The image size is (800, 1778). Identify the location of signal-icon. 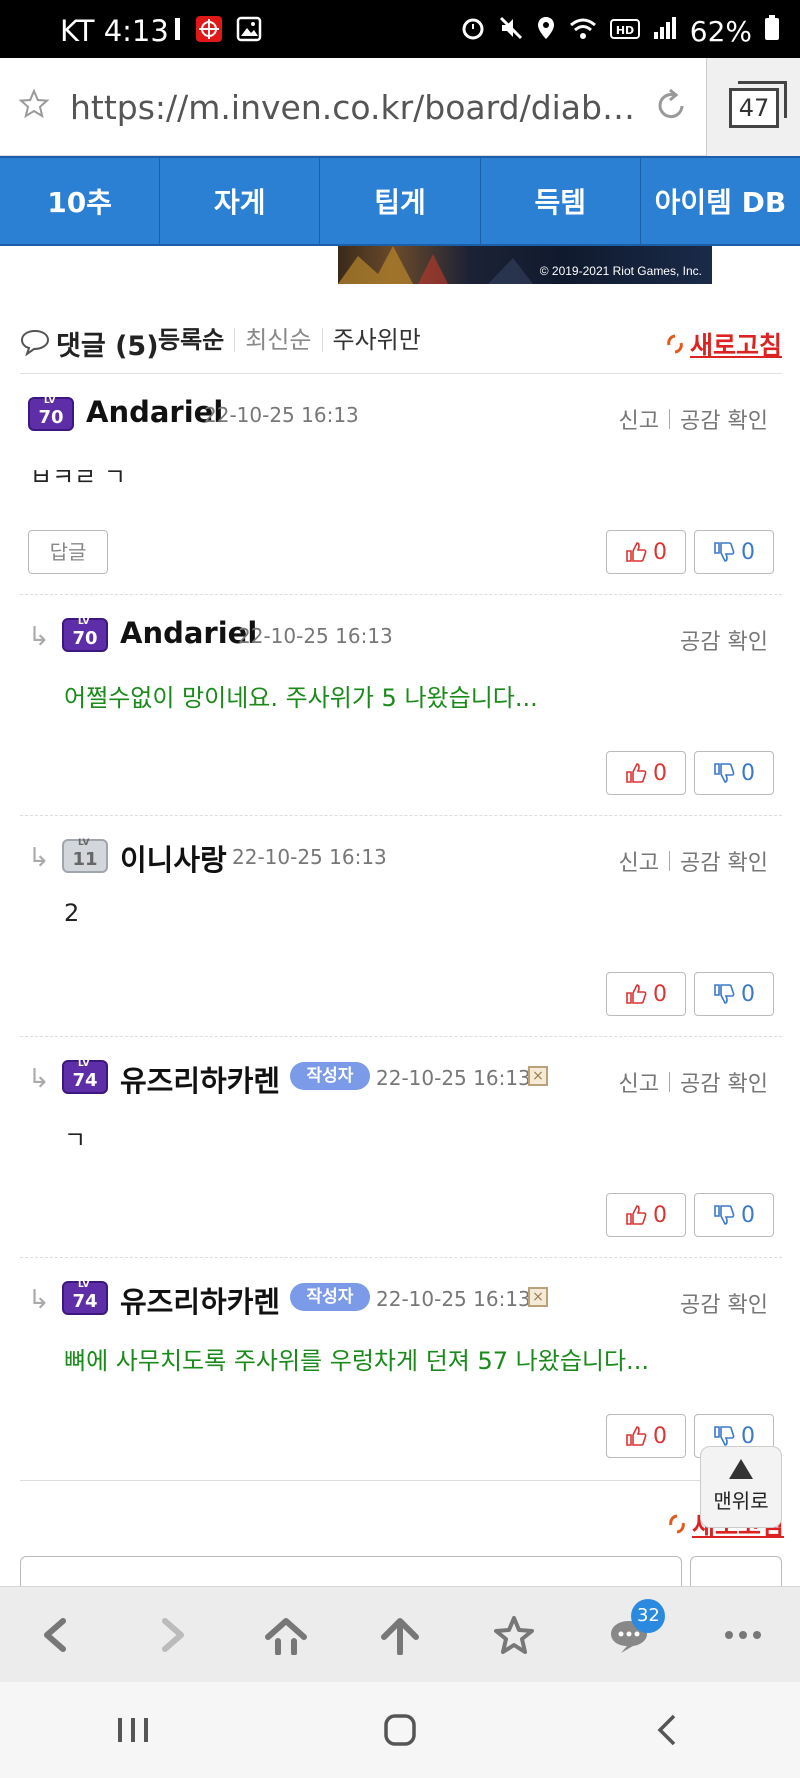
(665, 31).